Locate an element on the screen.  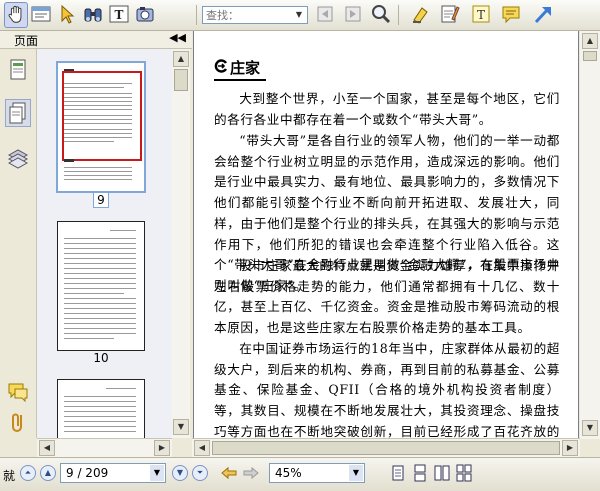
current-view-indicator is located at coordinates (102, 116).